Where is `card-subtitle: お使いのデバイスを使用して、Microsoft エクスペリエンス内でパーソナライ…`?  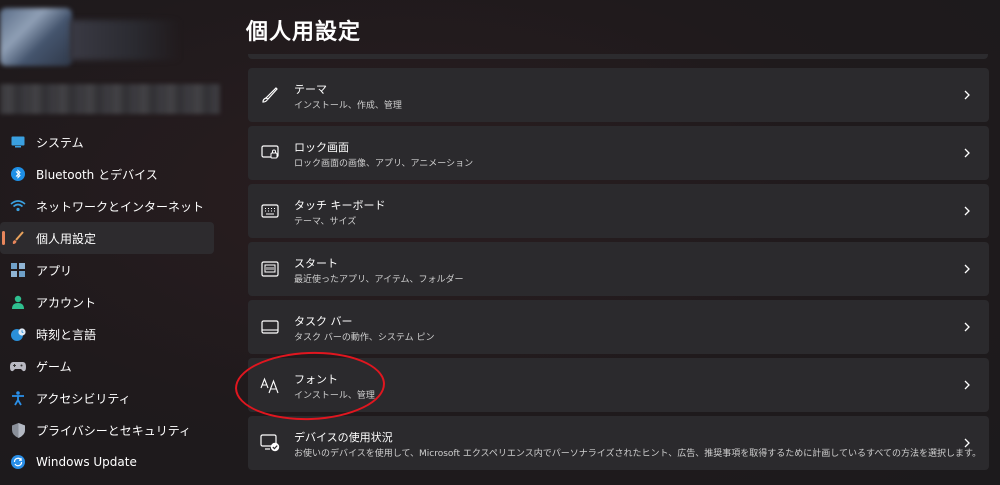
card-subtitle: お使いのデバイスを使用して、Microsoft エクスペリエンス内でパーソナライ… is located at coordinates (638, 454).